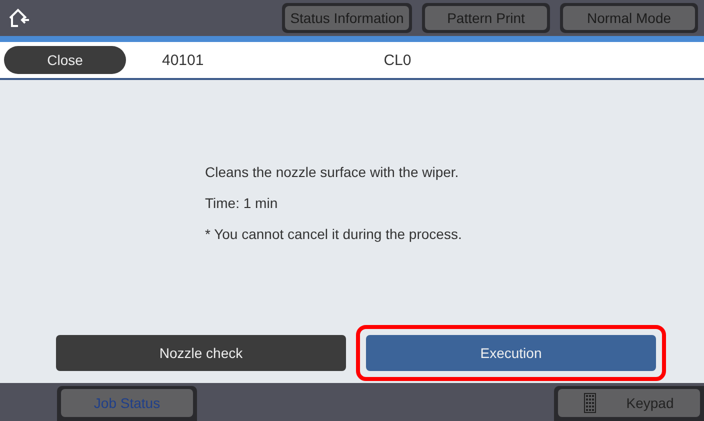 Image resolution: width=704 pixels, height=421 pixels. Describe the element at coordinates (242, 203) in the screenshot. I see `message-text: Time: 1 min` at that location.